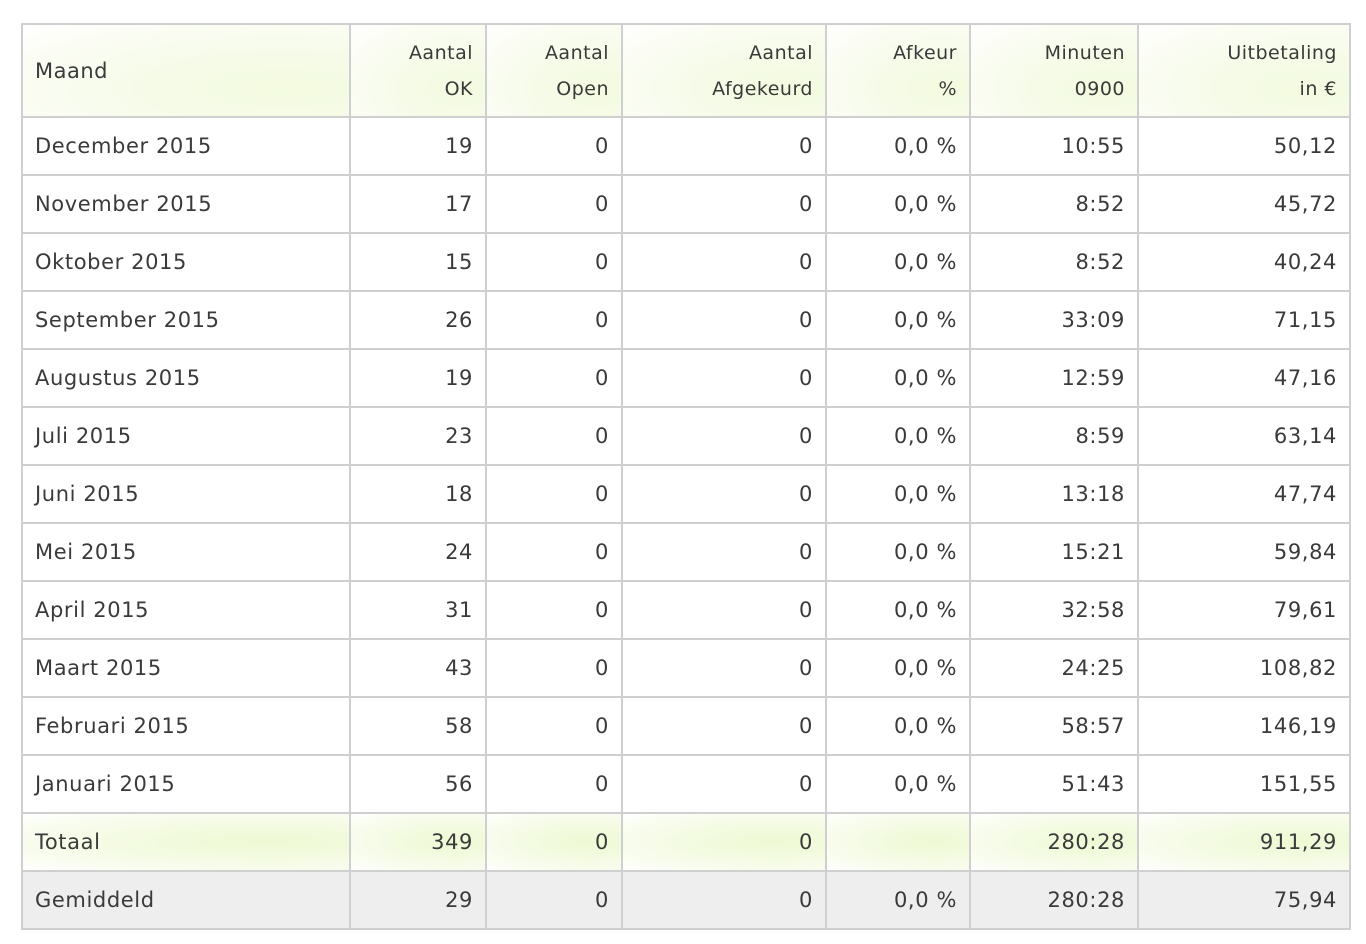 This screenshot has height=944, width=1366. I want to click on total-row: Totaal 349 0 0 280:28 911,29, so click(686, 842).